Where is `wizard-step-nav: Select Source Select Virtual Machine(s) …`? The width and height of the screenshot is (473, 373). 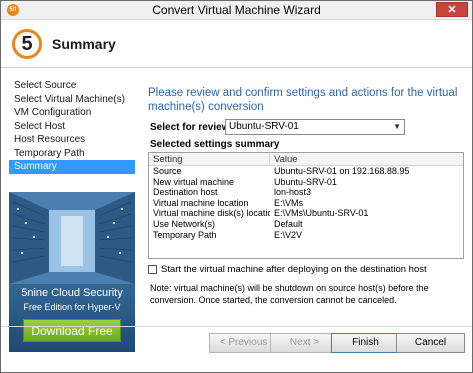
wizard-step-nav: Select Source Select Virtual Machine(s) … is located at coordinates (72, 126).